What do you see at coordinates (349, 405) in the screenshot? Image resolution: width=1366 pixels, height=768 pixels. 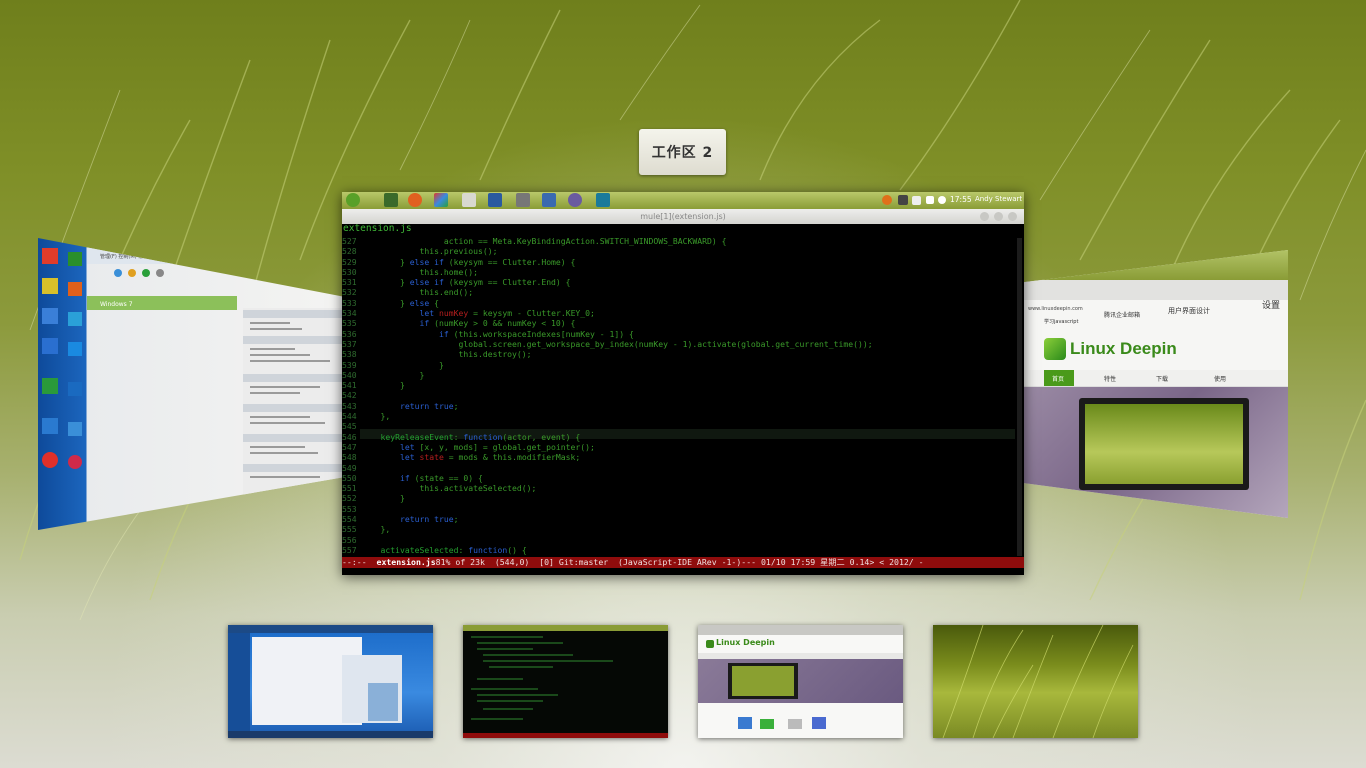 I see `line-number: 543` at bounding box center [349, 405].